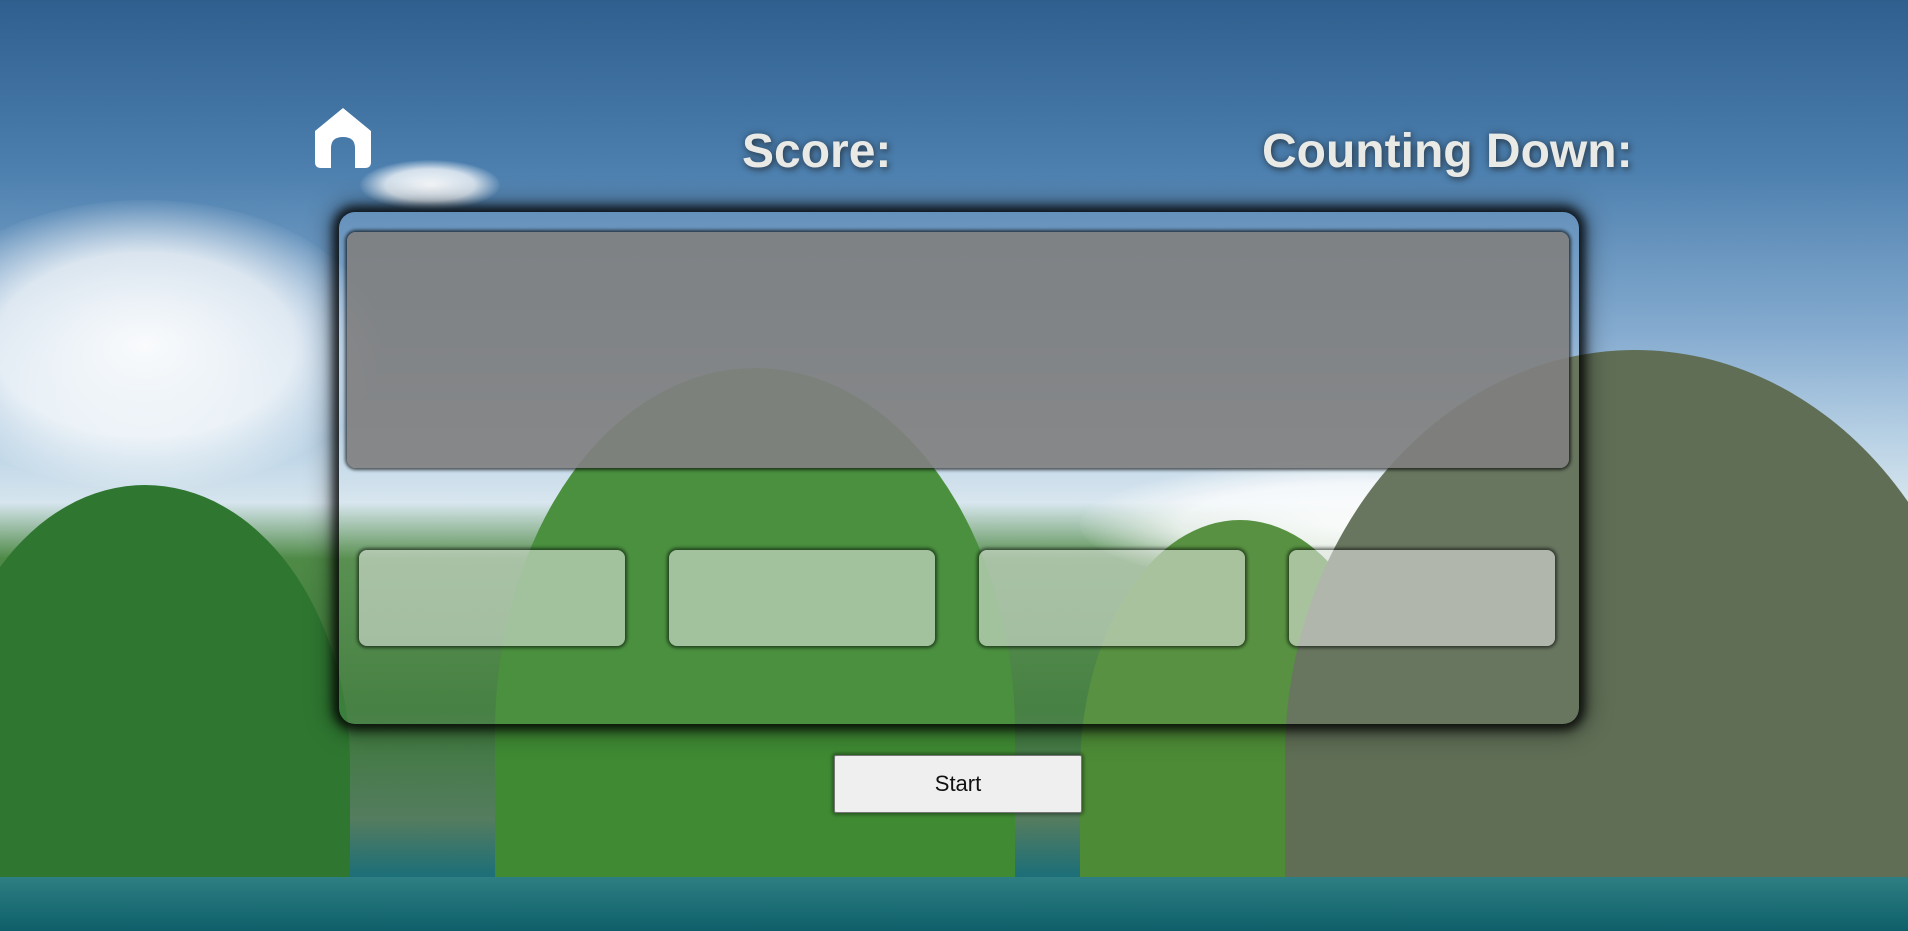 This screenshot has height=931, width=1908. I want to click on home-icon, so click(343, 138).